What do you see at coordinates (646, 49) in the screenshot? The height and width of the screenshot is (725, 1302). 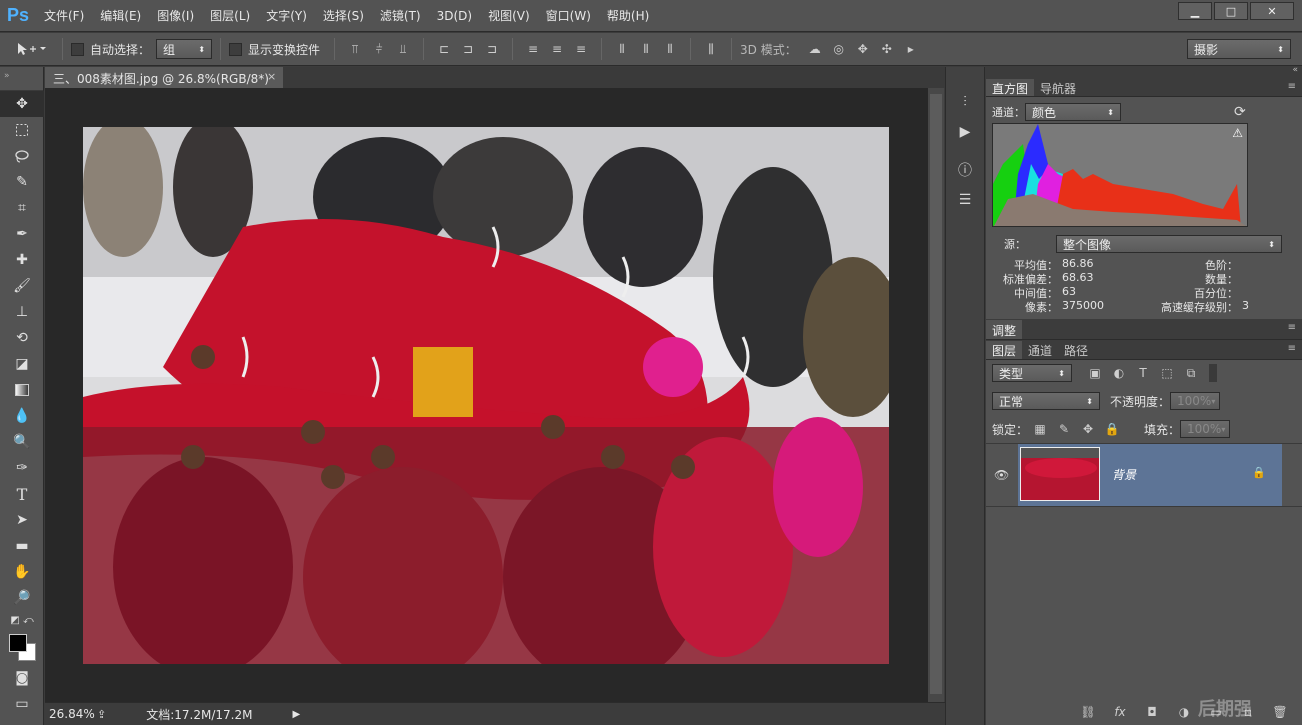 I see `distribute-hcenter-icon: ⦀` at bounding box center [646, 49].